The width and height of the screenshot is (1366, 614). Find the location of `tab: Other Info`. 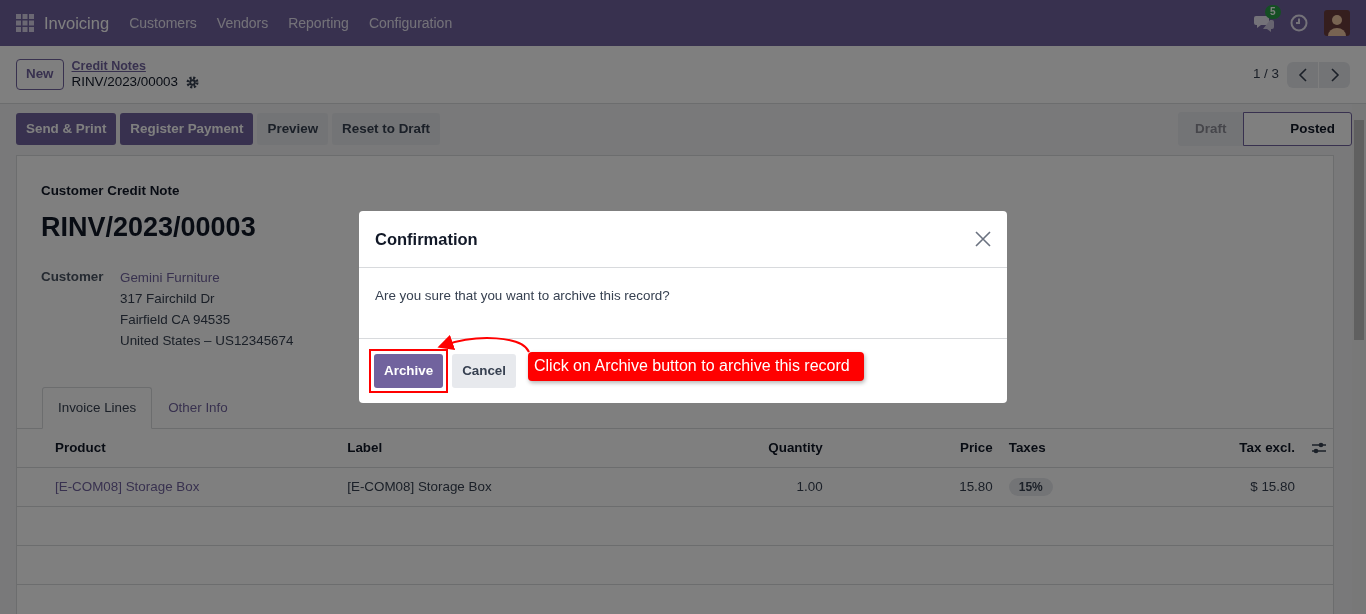

tab: Other Info is located at coordinates (198, 407).